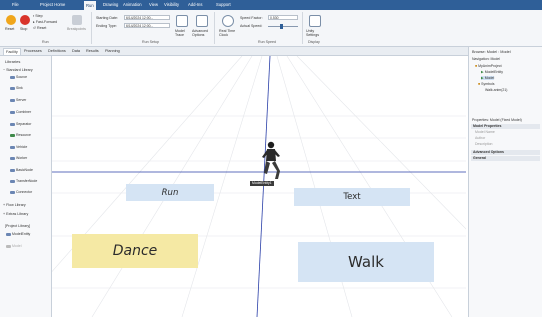 The height and width of the screenshot is (317, 542). What do you see at coordinates (228, 21) in the screenshot?
I see `clock-icon` at bounding box center [228, 21].